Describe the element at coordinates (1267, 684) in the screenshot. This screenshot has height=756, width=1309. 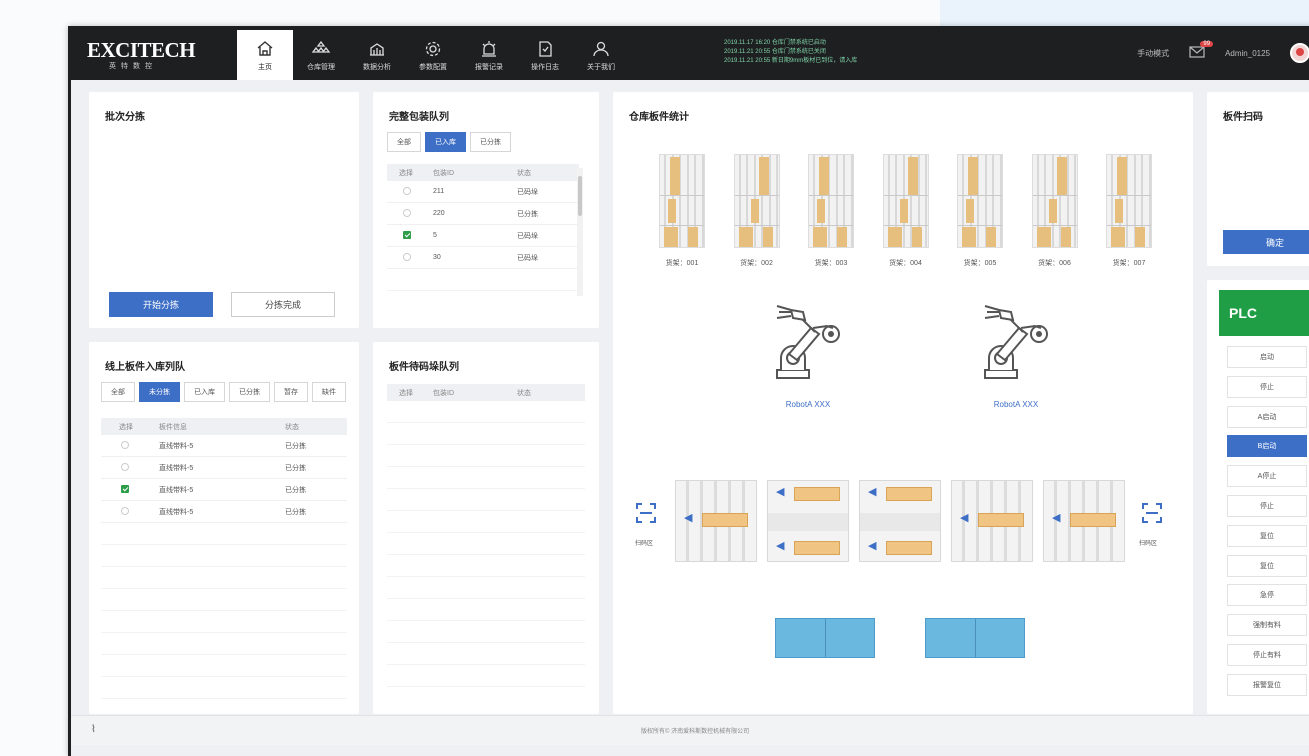
I see `plc-button: 报警复位` at that location.